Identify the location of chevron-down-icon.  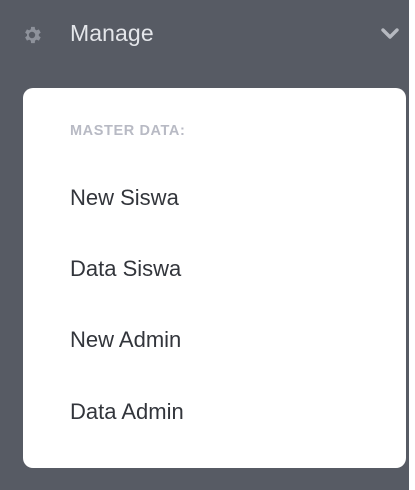
(390, 33).